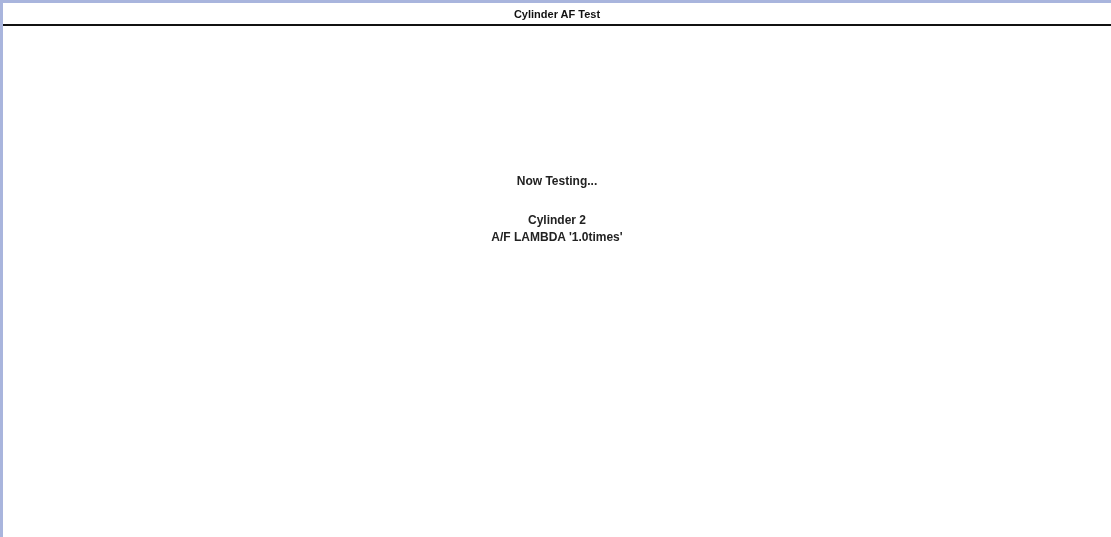  What do you see at coordinates (557, 220) in the screenshot?
I see `detail-text: Cylinder 2` at bounding box center [557, 220].